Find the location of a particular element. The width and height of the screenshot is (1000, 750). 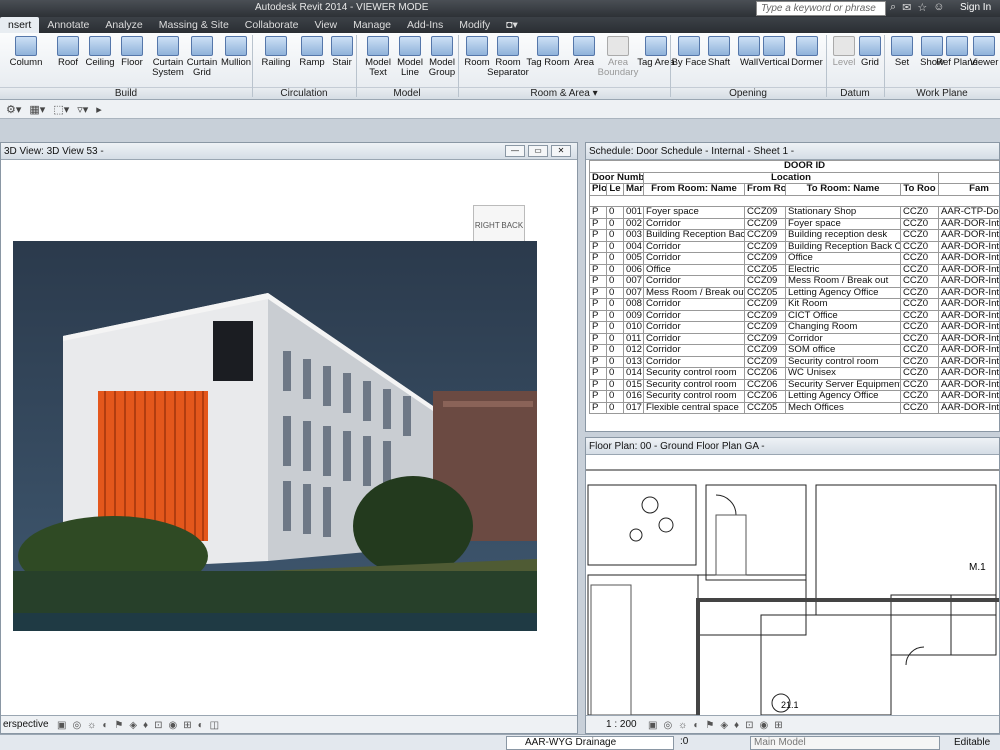

schedule-cell: Foyer space is located at coordinates (843, 223).